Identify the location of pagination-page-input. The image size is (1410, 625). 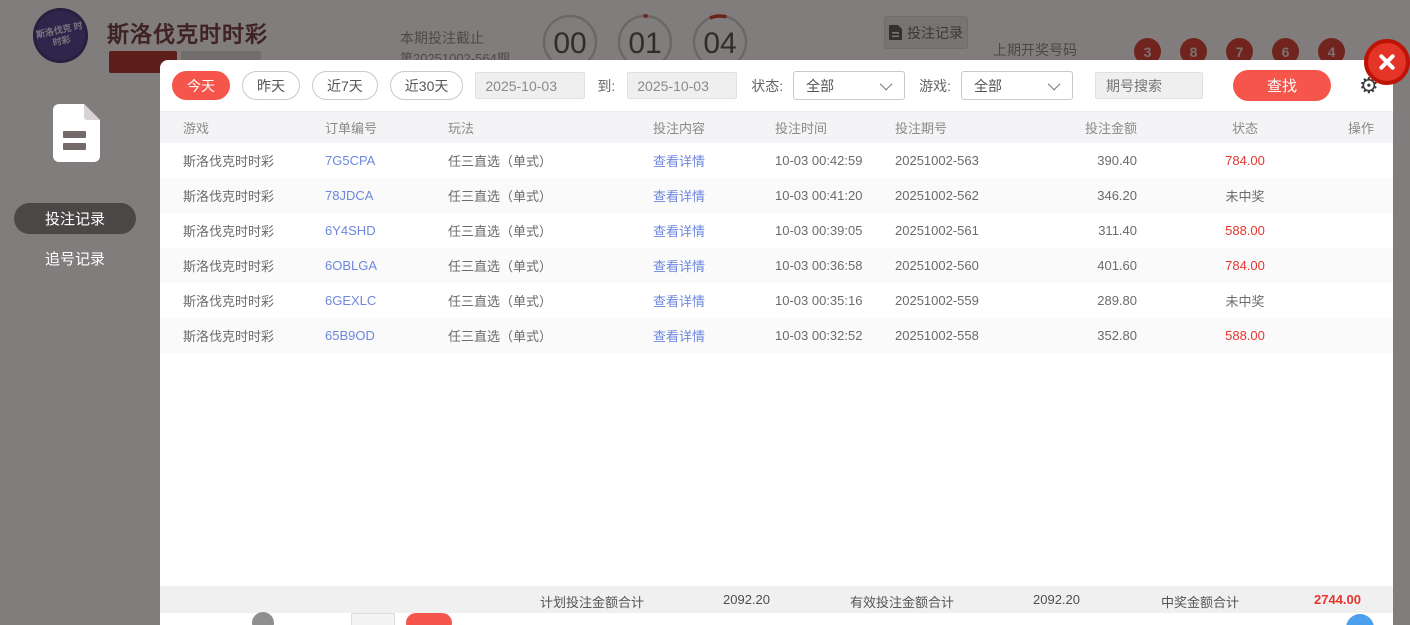
(373, 619).